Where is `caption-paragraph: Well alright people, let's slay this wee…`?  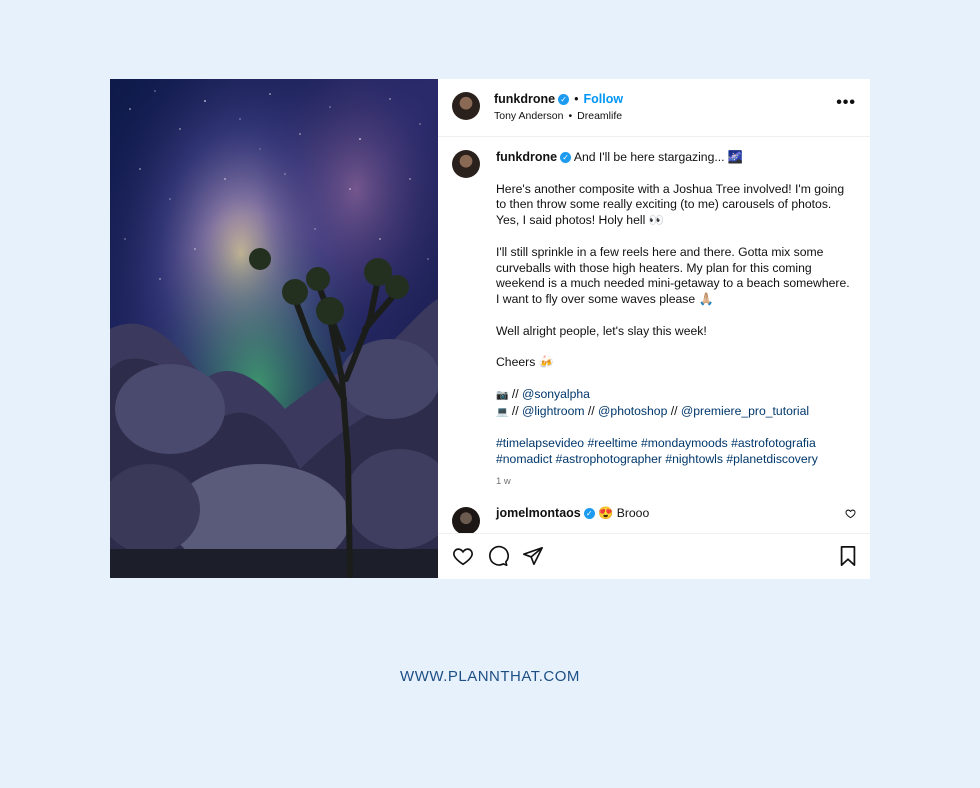 caption-paragraph: Well alright people, let's slay this wee… is located at coordinates (601, 330).